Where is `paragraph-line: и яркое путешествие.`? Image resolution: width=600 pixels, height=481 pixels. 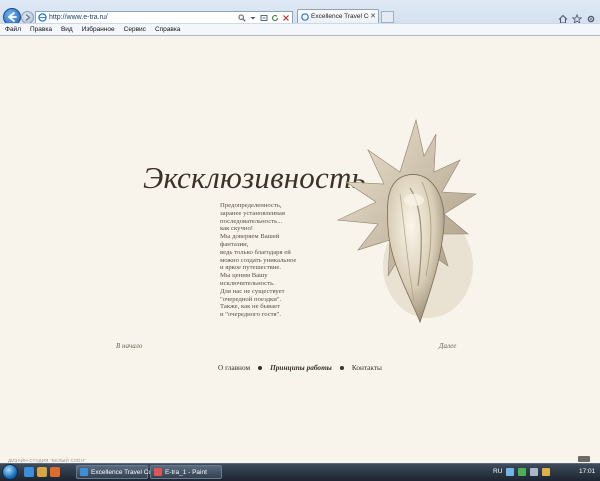
paragraph-line: и яркое путешествие. is located at coordinates (251, 268).